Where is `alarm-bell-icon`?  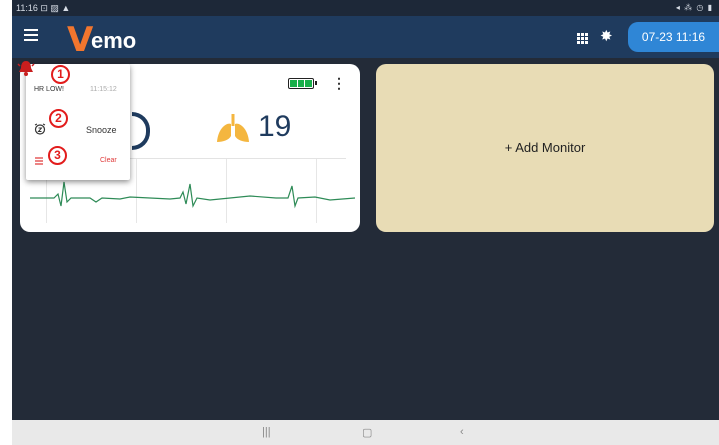 alarm-bell-icon is located at coordinates (26, 68).